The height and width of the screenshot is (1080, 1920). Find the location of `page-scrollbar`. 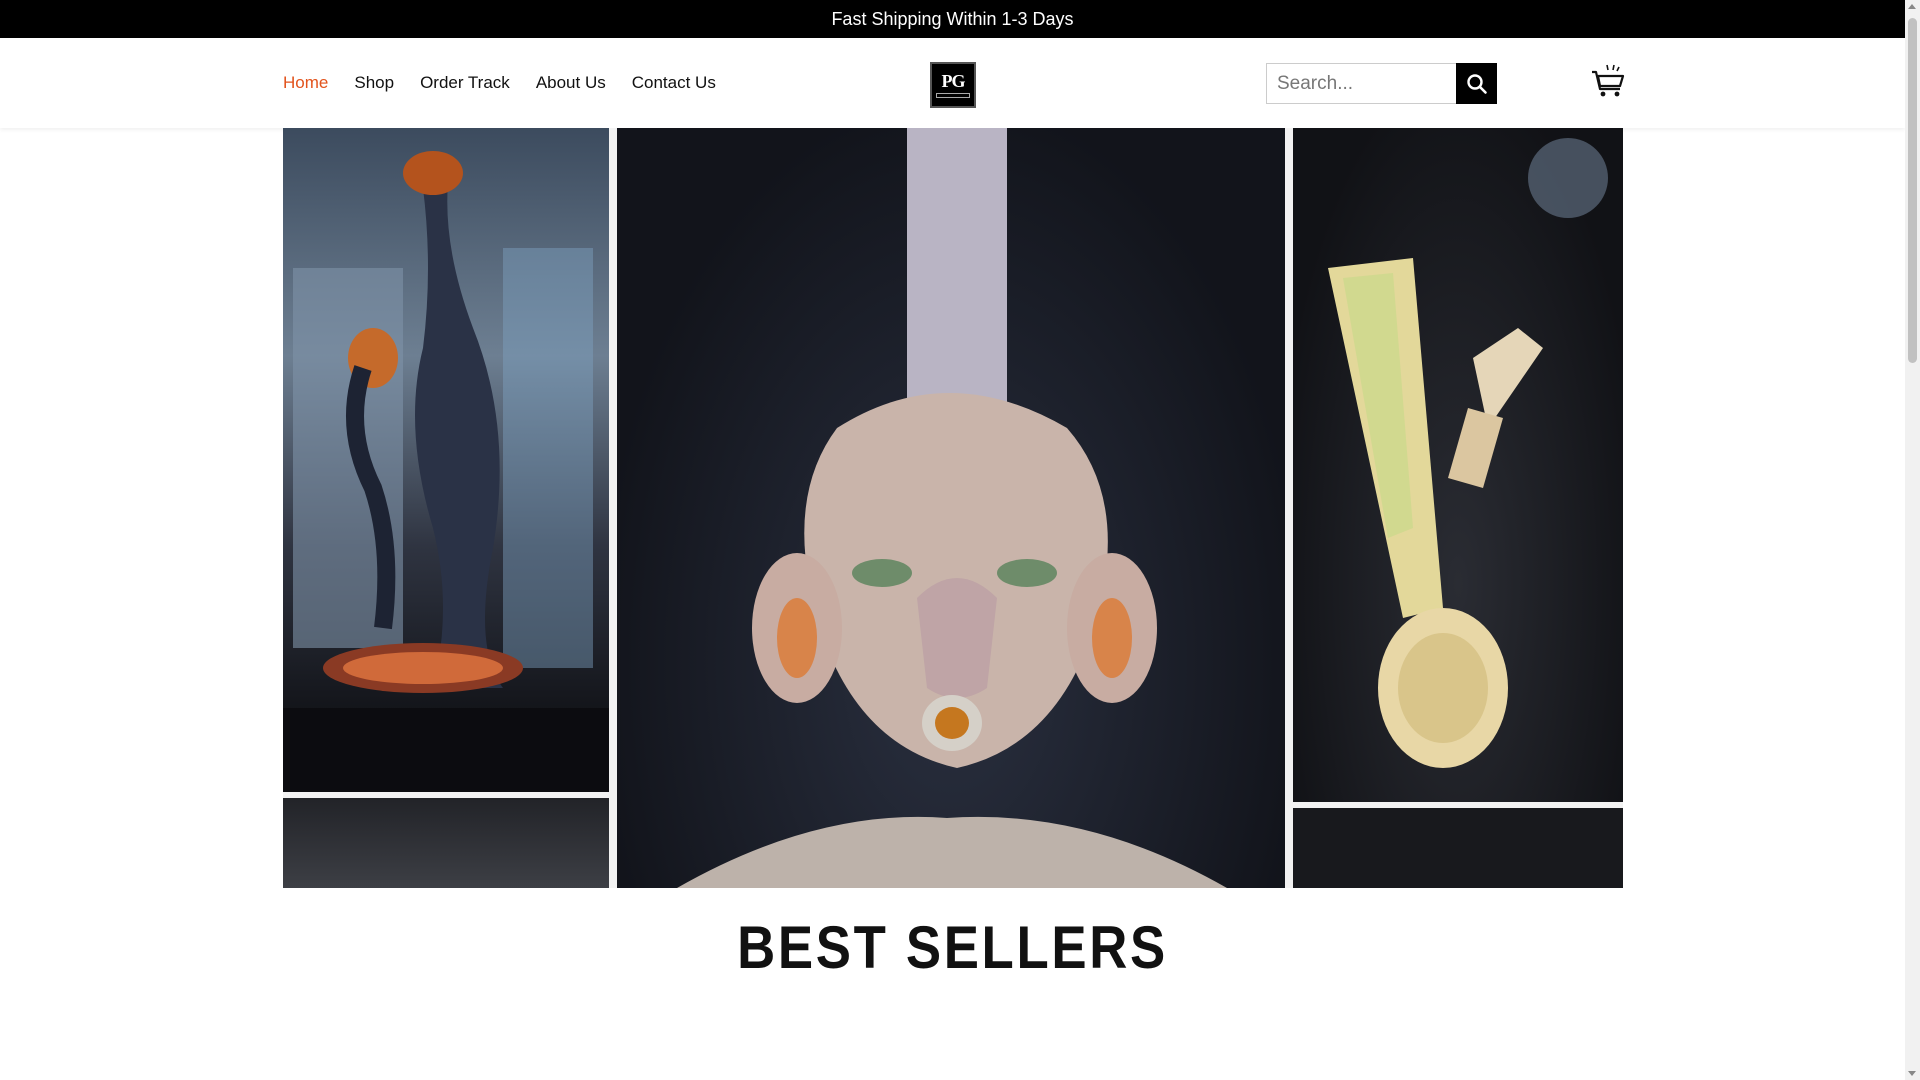

page-scrollbar is located at coordinates (1912, 540).